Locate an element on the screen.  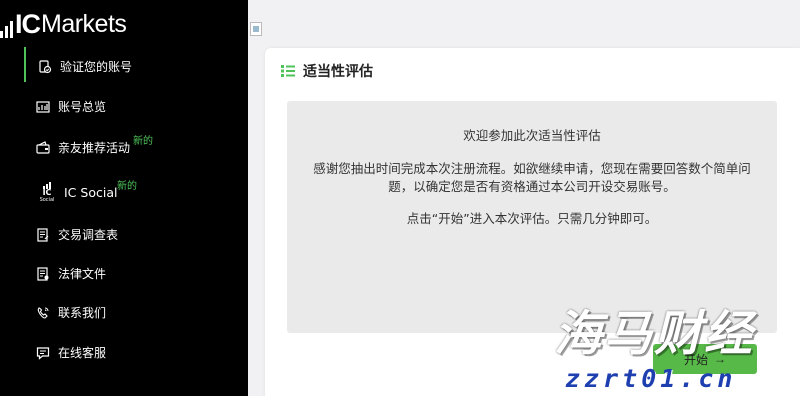
info-paragraph-line2: 题，以确定您是否有资格通过本公司开设交易账号。 is located at coordinates (532, 186).